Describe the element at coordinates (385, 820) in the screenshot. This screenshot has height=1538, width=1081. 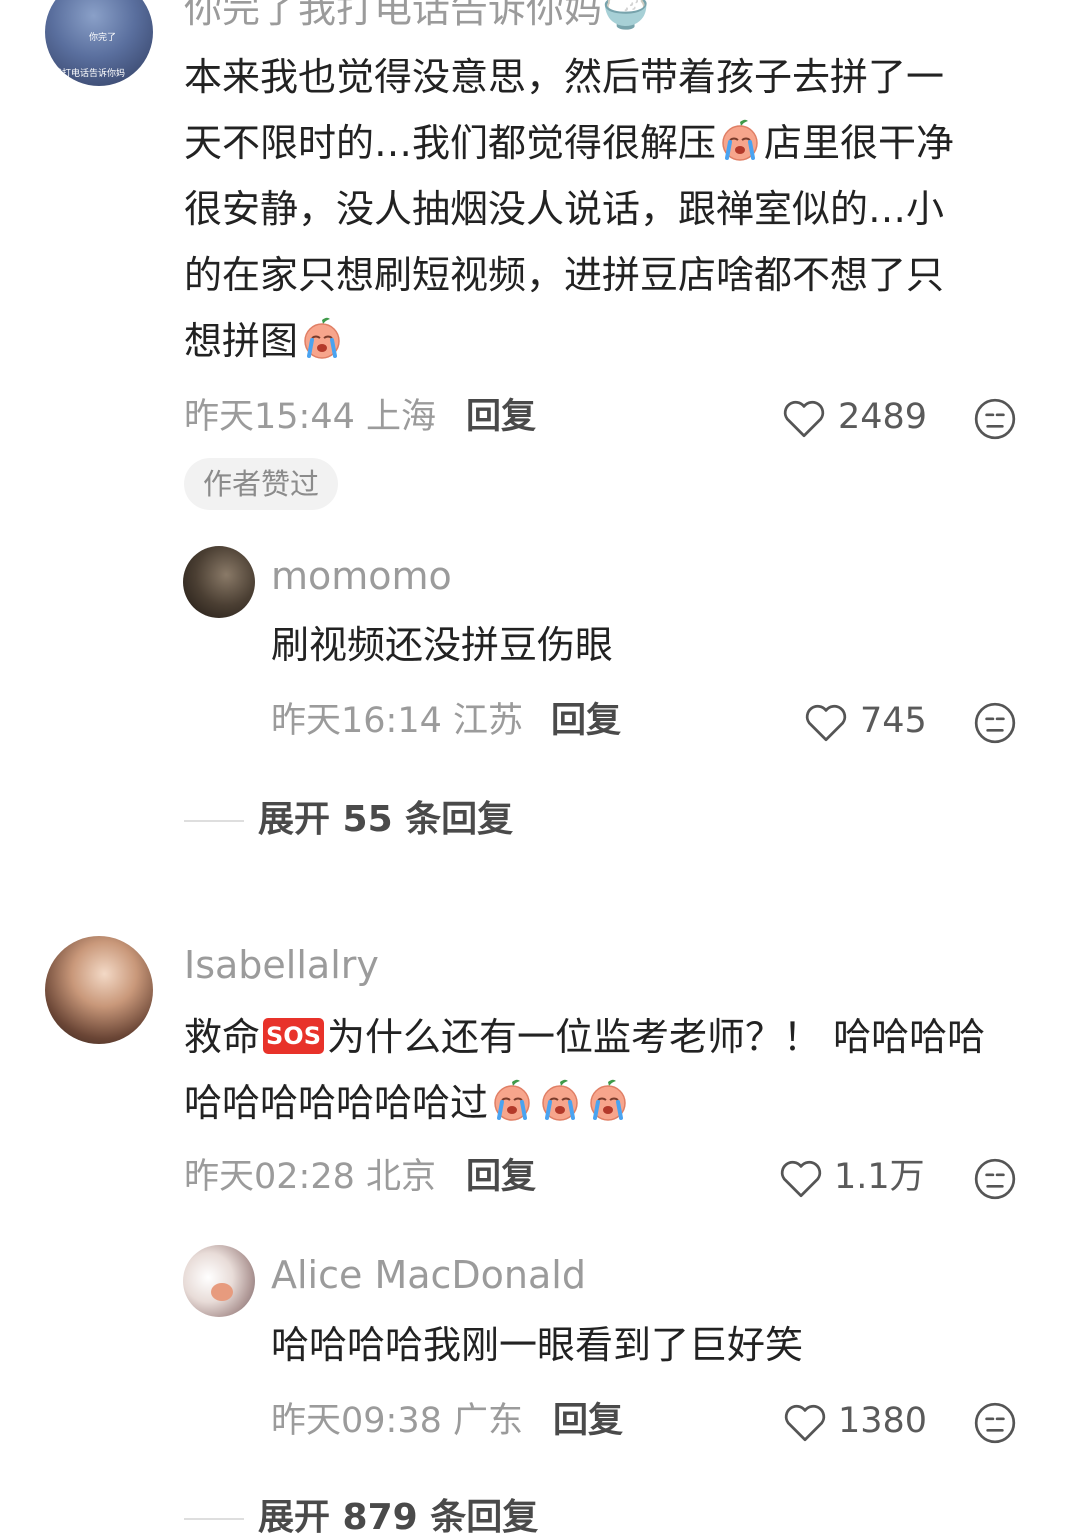
I see `expand-replies-button: 展开 55 条回复` at that location.